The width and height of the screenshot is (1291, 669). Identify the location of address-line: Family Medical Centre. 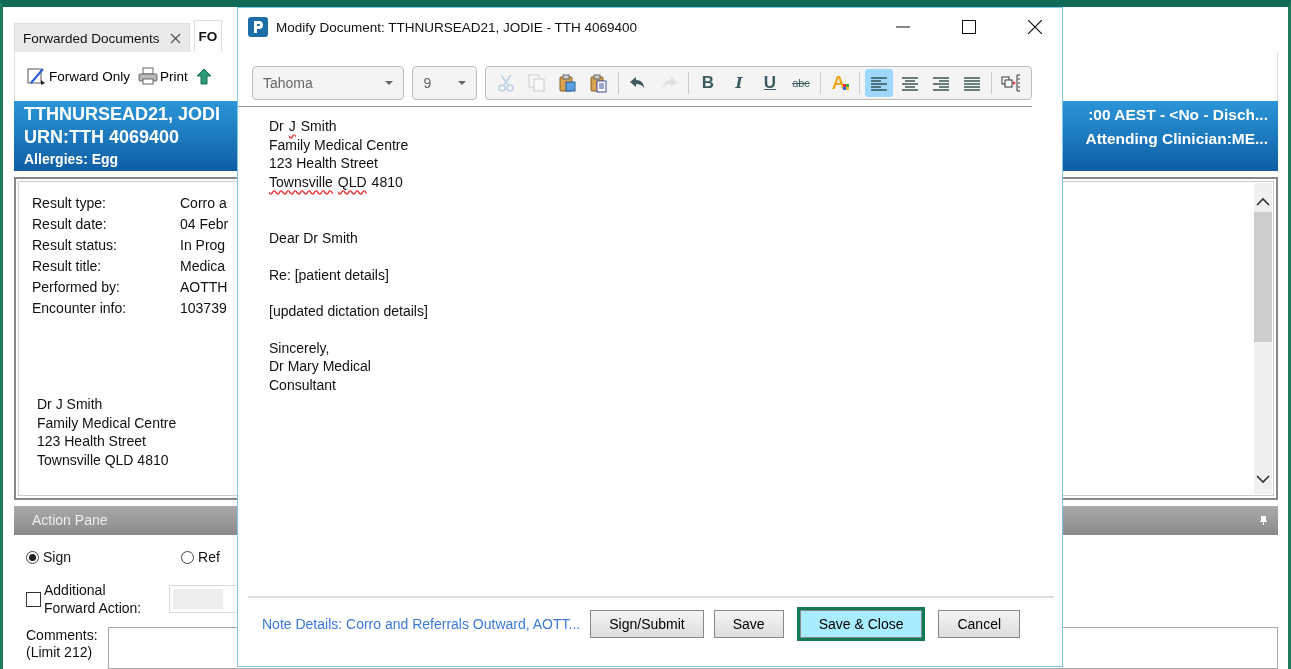
(107, 423).